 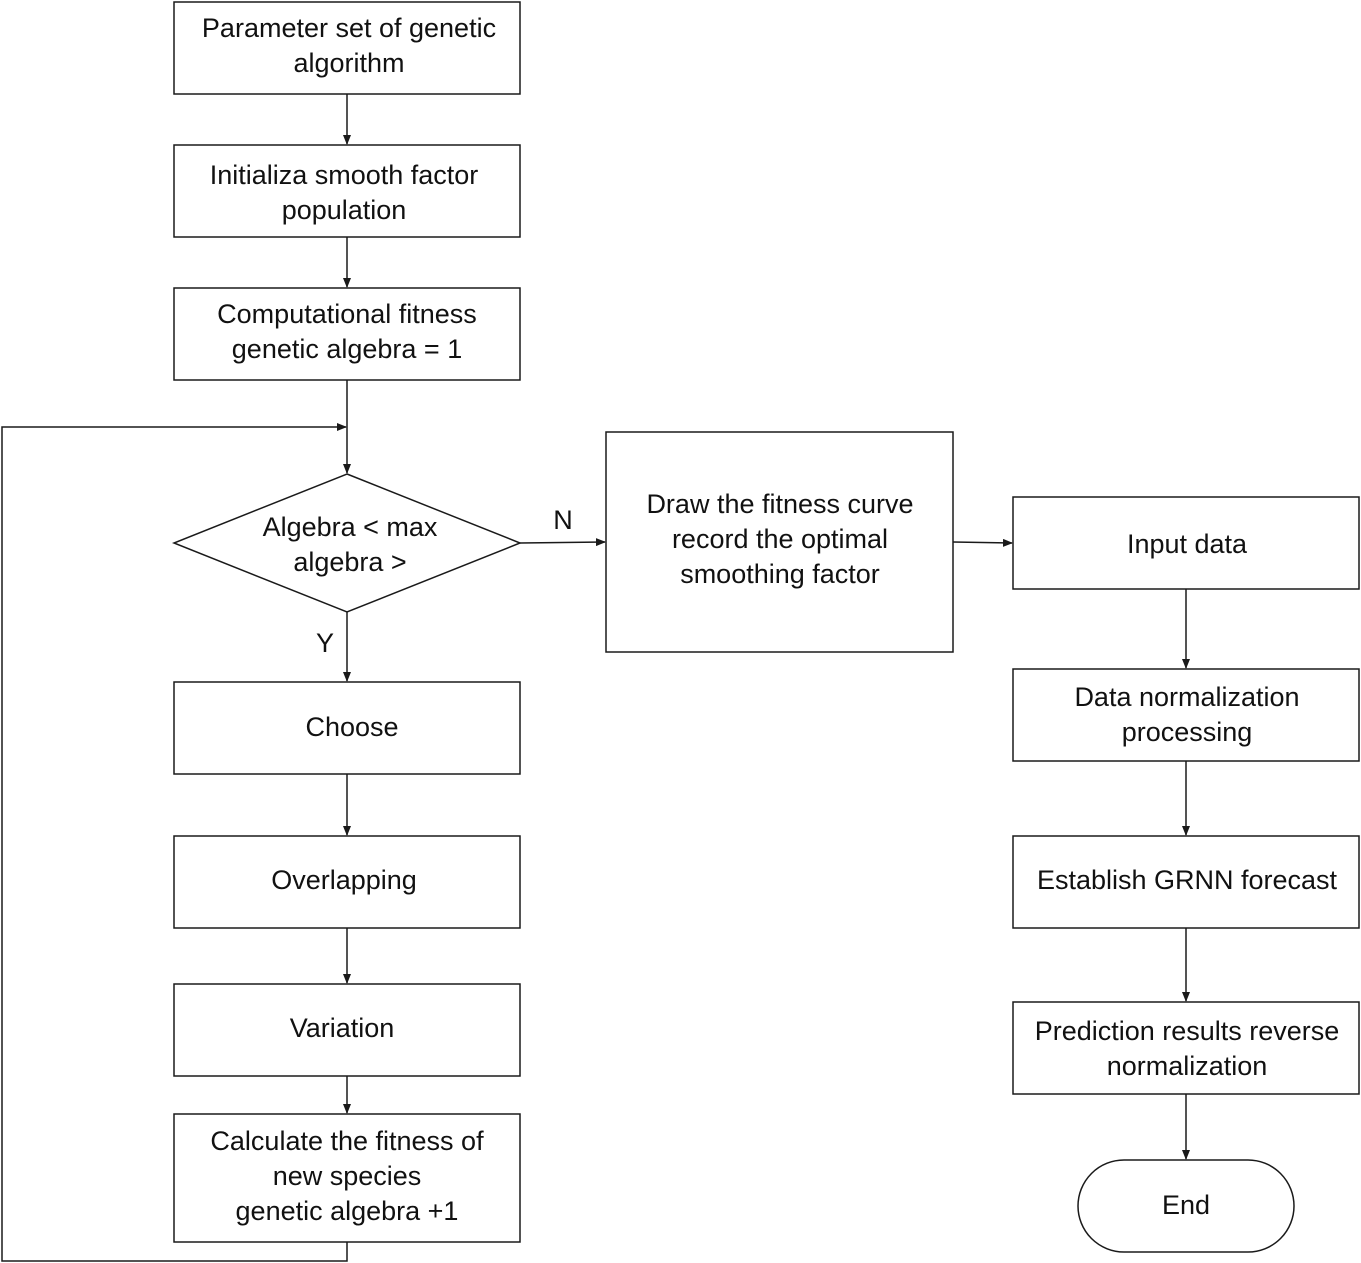 I want to click on node-label: new species, so click(x=347, y=1176).